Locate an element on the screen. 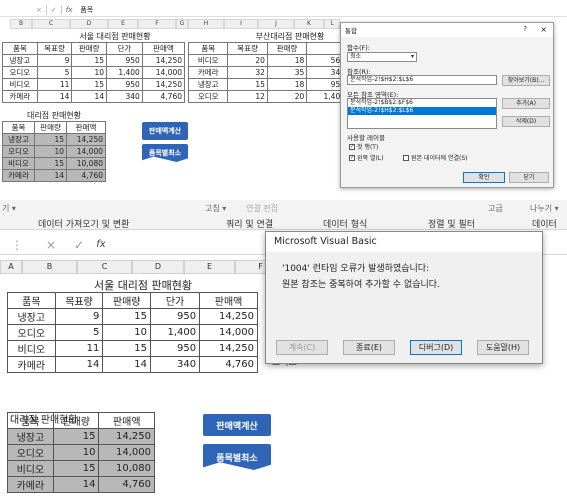 The height and width of the screenshot is (502, 567). value-cell: 10 is located at coordinates (127, 332).